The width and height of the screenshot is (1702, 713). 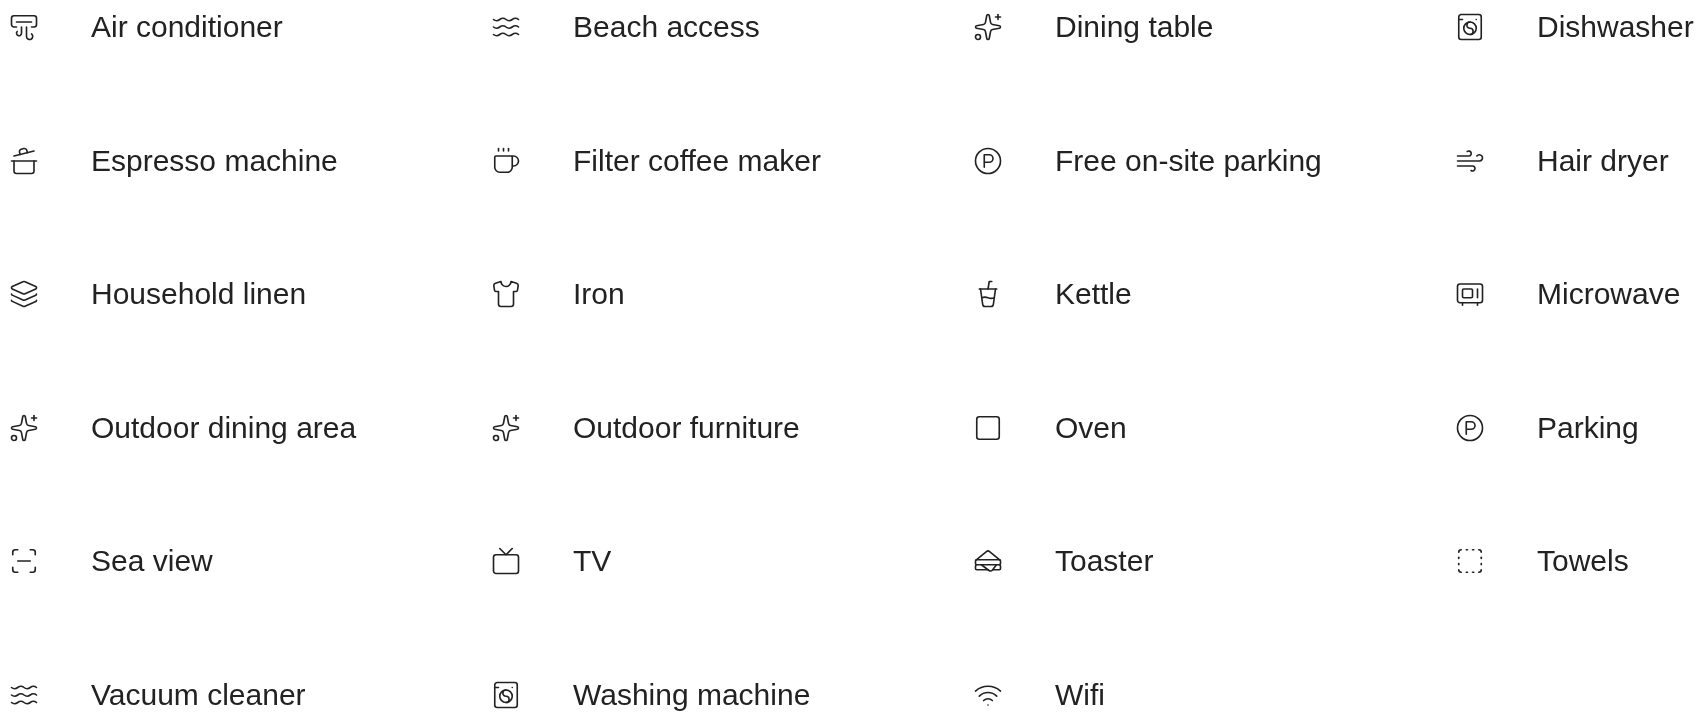 I want to click on amenity-label: Wifi, so click(x=1080, y=694).